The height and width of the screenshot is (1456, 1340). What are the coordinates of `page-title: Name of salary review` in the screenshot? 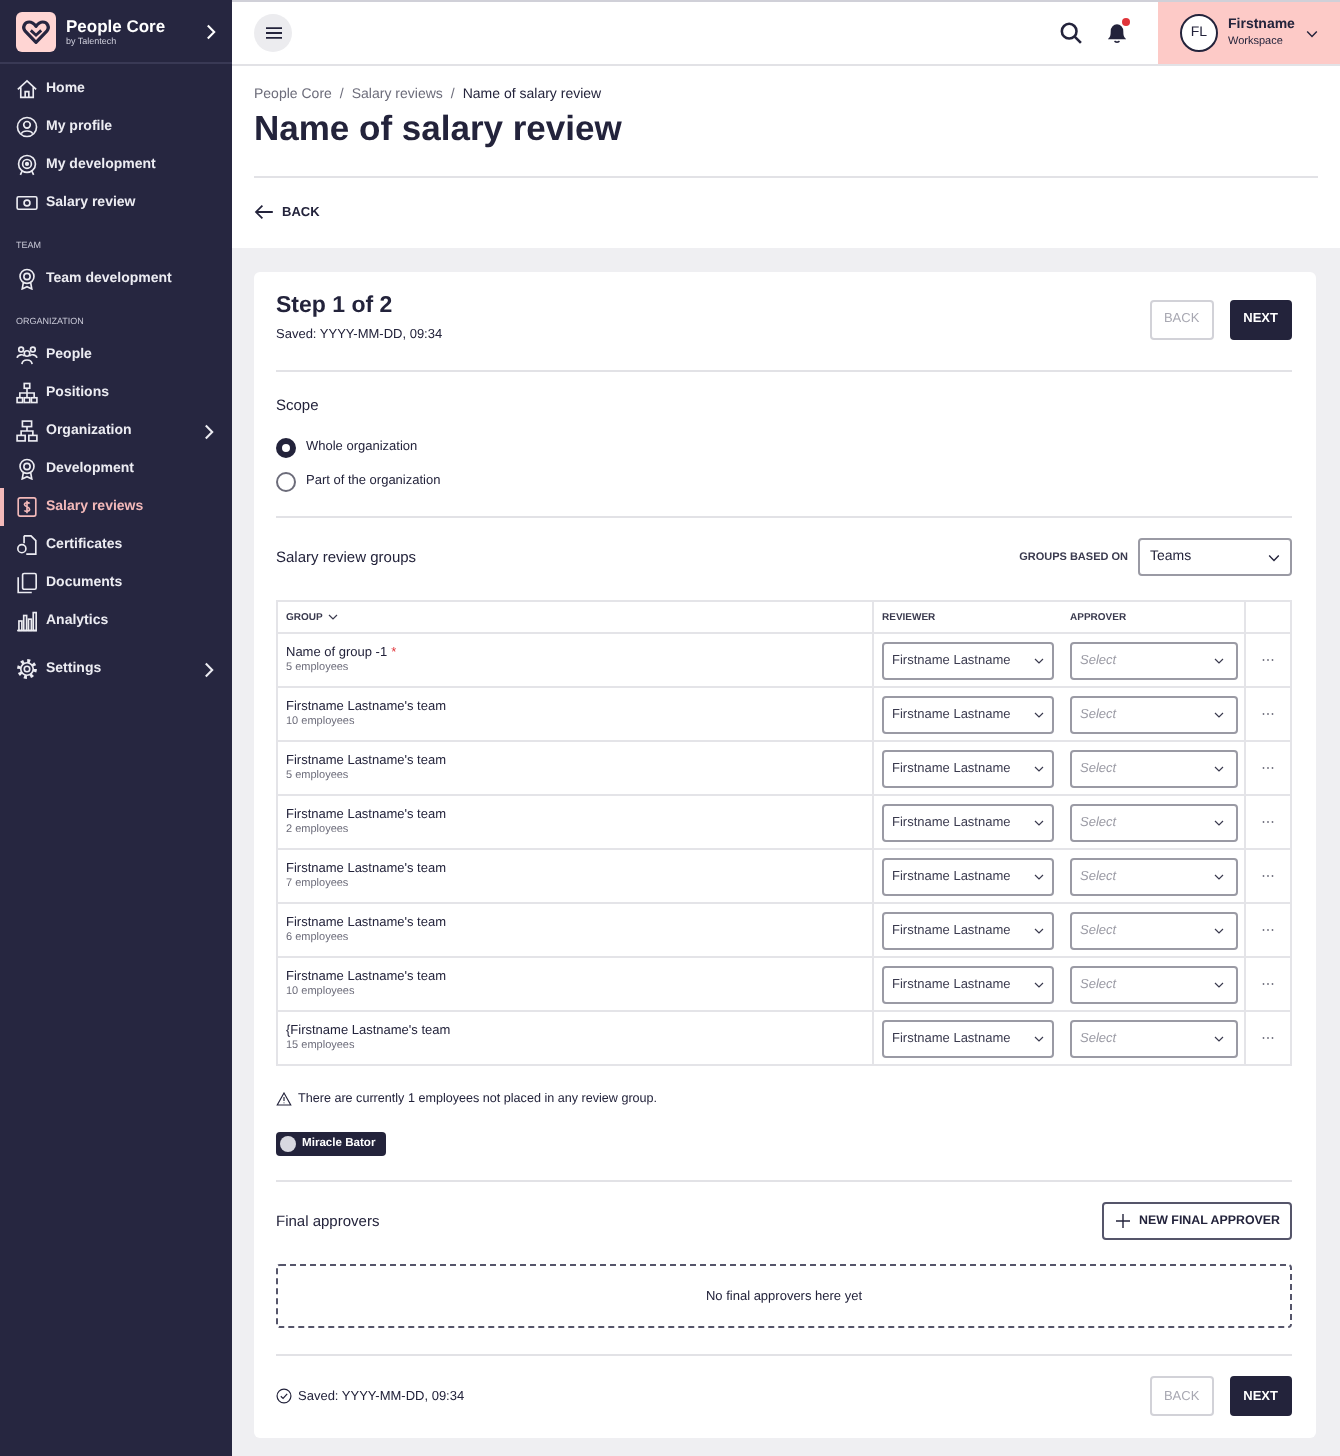 It's located at (439, 129).